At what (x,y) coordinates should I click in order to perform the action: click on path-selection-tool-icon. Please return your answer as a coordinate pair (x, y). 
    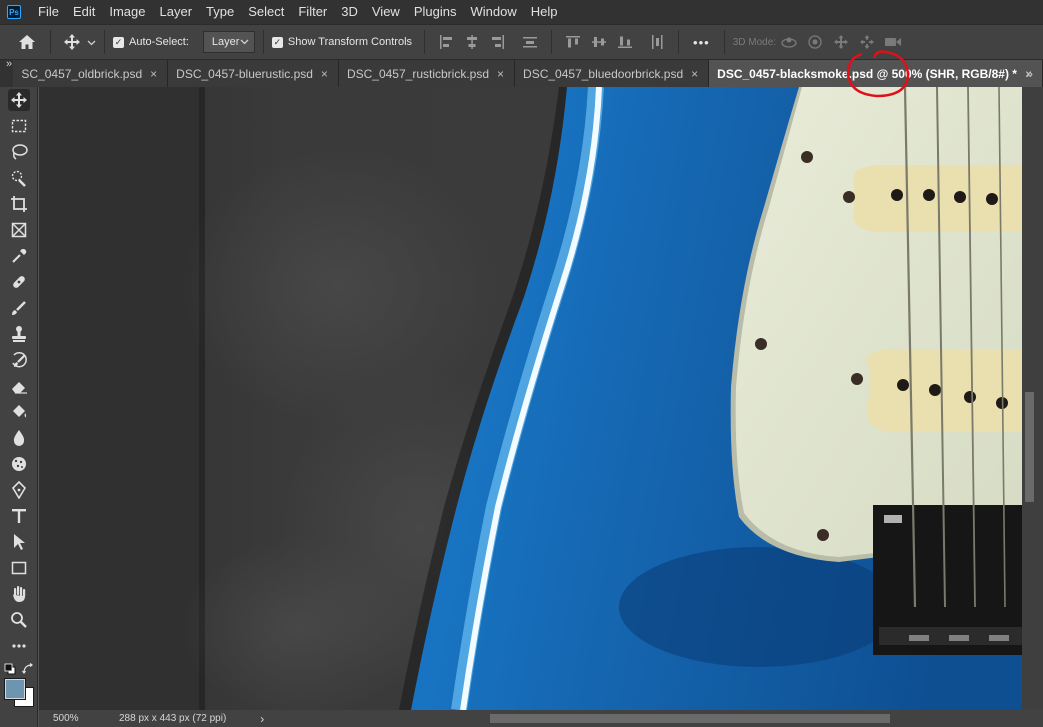
    Looking at the image, I should click on (19, 542).